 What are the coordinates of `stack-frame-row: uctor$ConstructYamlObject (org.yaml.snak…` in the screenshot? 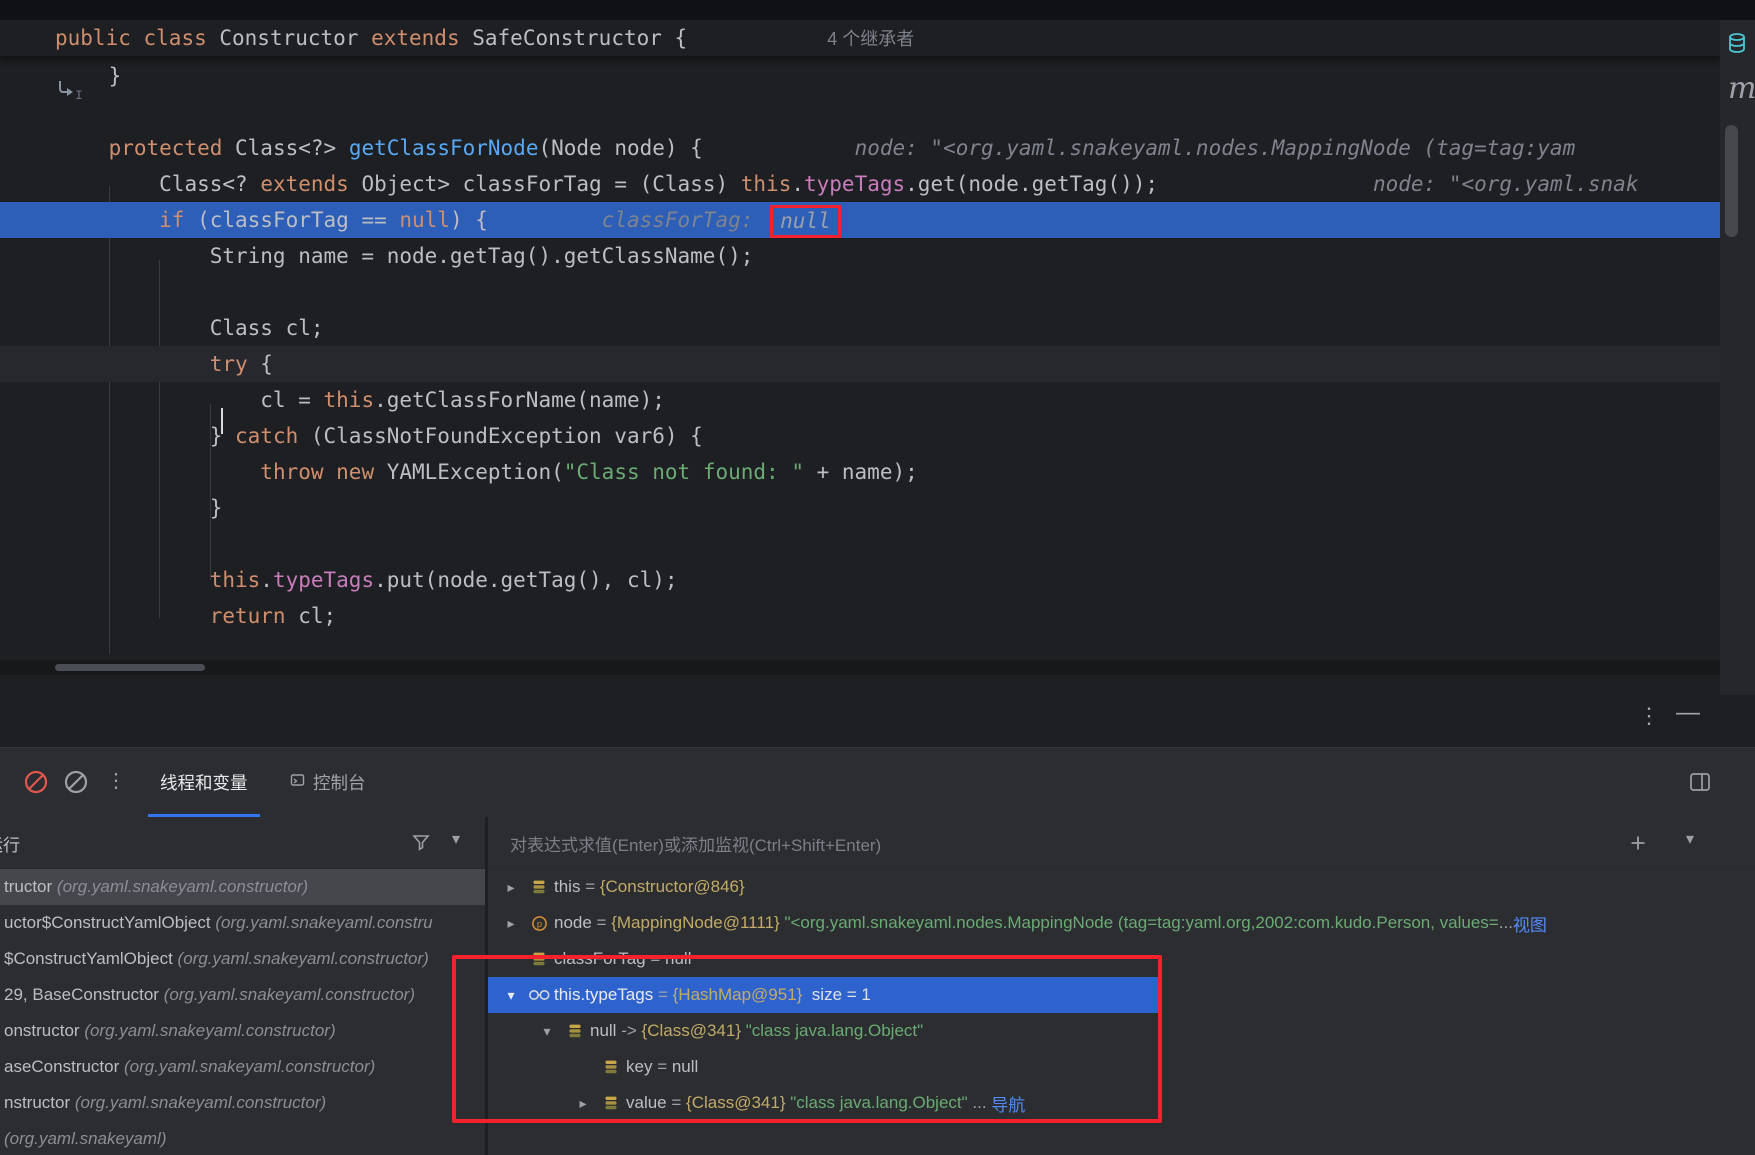 It's located at (242, 923).